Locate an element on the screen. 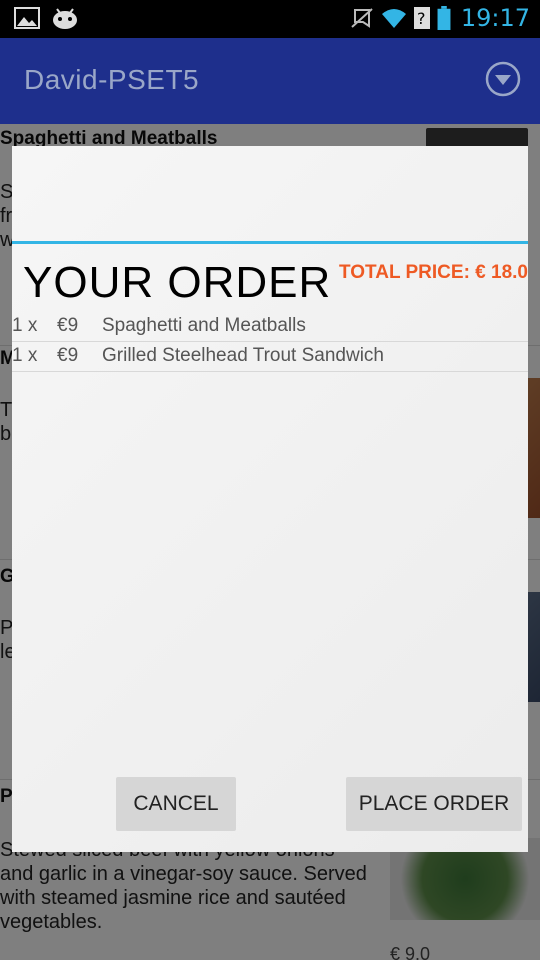  order-item-name: Grilled Steelhead Trout Sandwich is located at coordinates (243, 355).